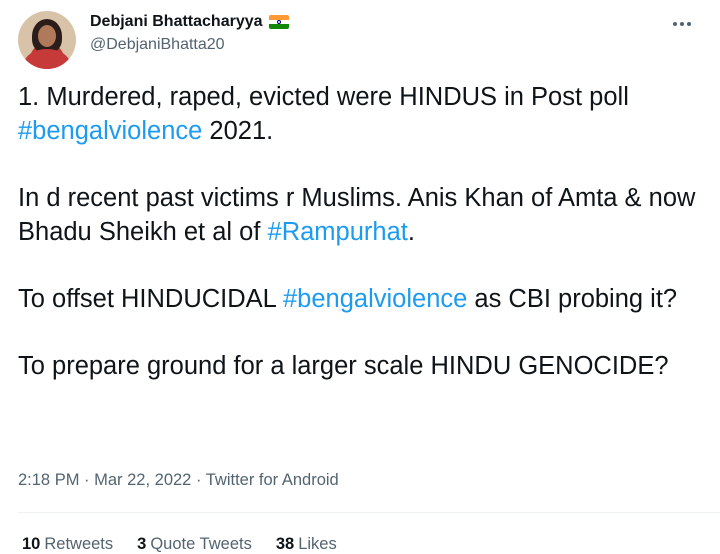 The image size is (720, 554). I want to click on tweet-text-segment: ., so click(411, 232).